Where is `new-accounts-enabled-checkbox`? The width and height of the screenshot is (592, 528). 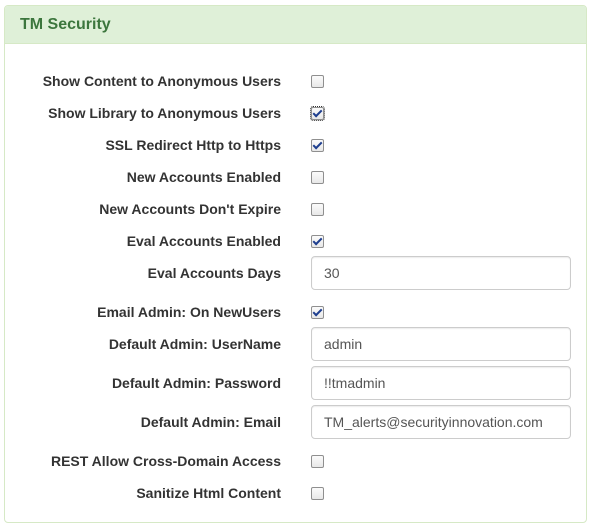 new-accounts-enabled-checkbox is located at coordinates (317, 177).